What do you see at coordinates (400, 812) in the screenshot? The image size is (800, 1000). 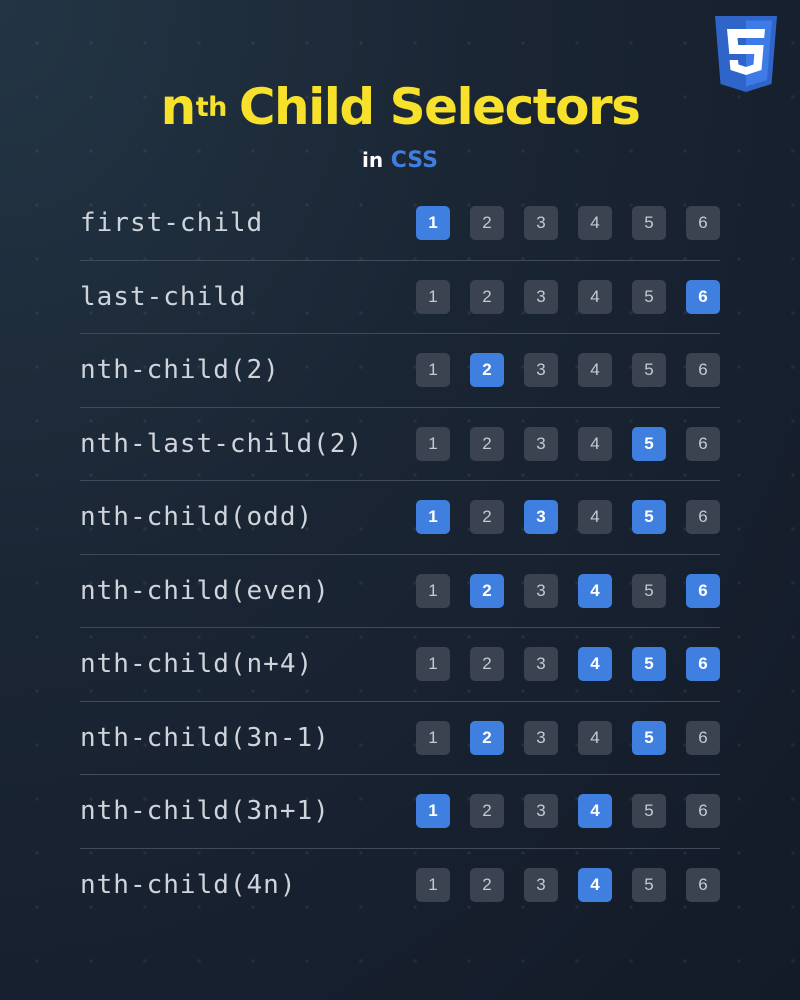 I see `selector-row: nth-child(3n+1) 1 2 3 4 5 6` at bounding box center [400, 812].